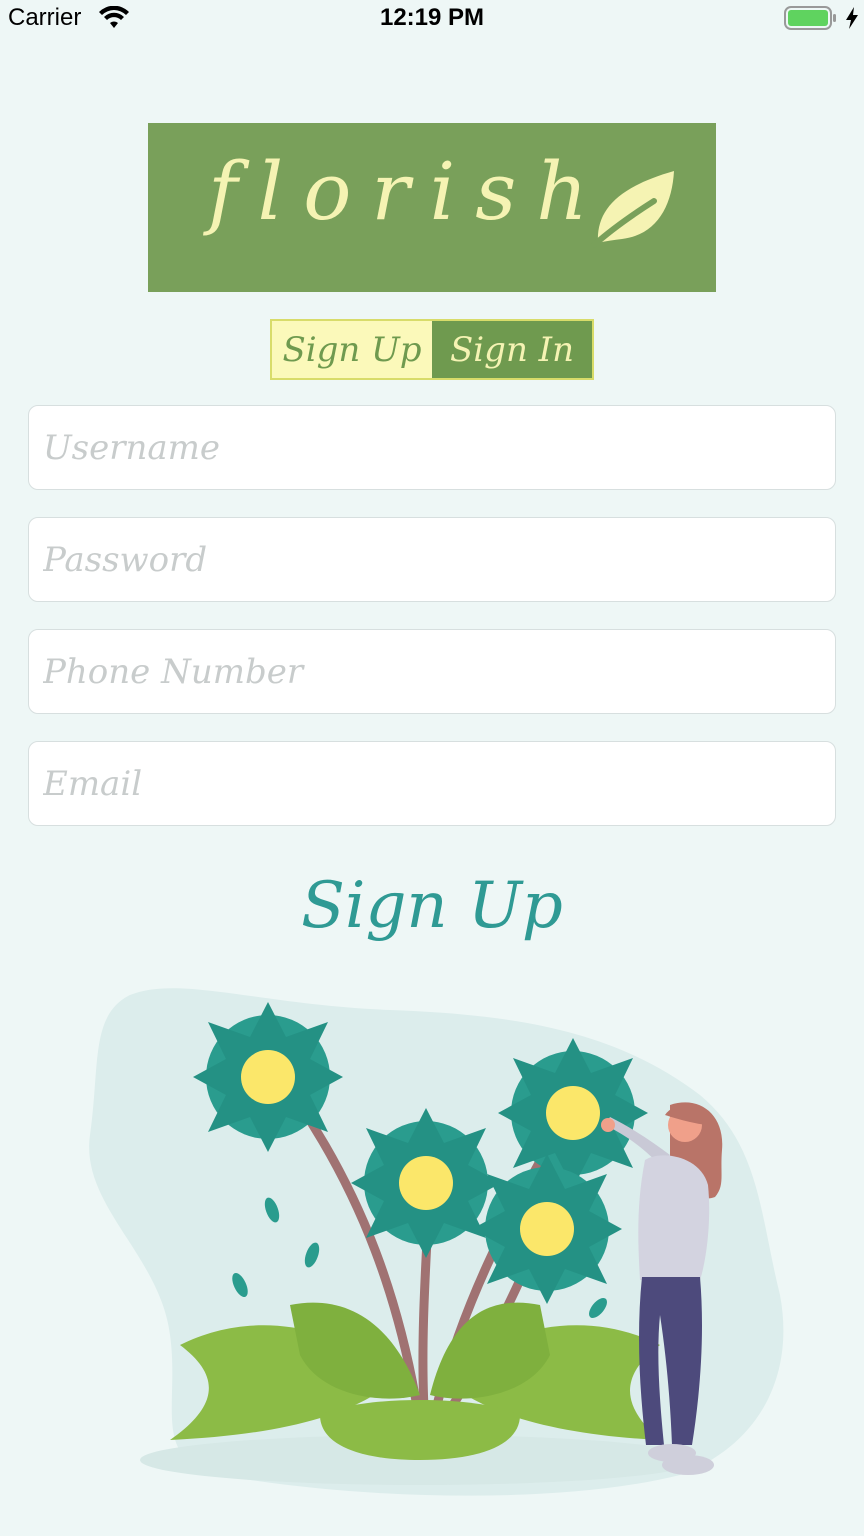  Describe the element at coordinates (810, 18) in the screenshot. I see `battery-icon` at that location.